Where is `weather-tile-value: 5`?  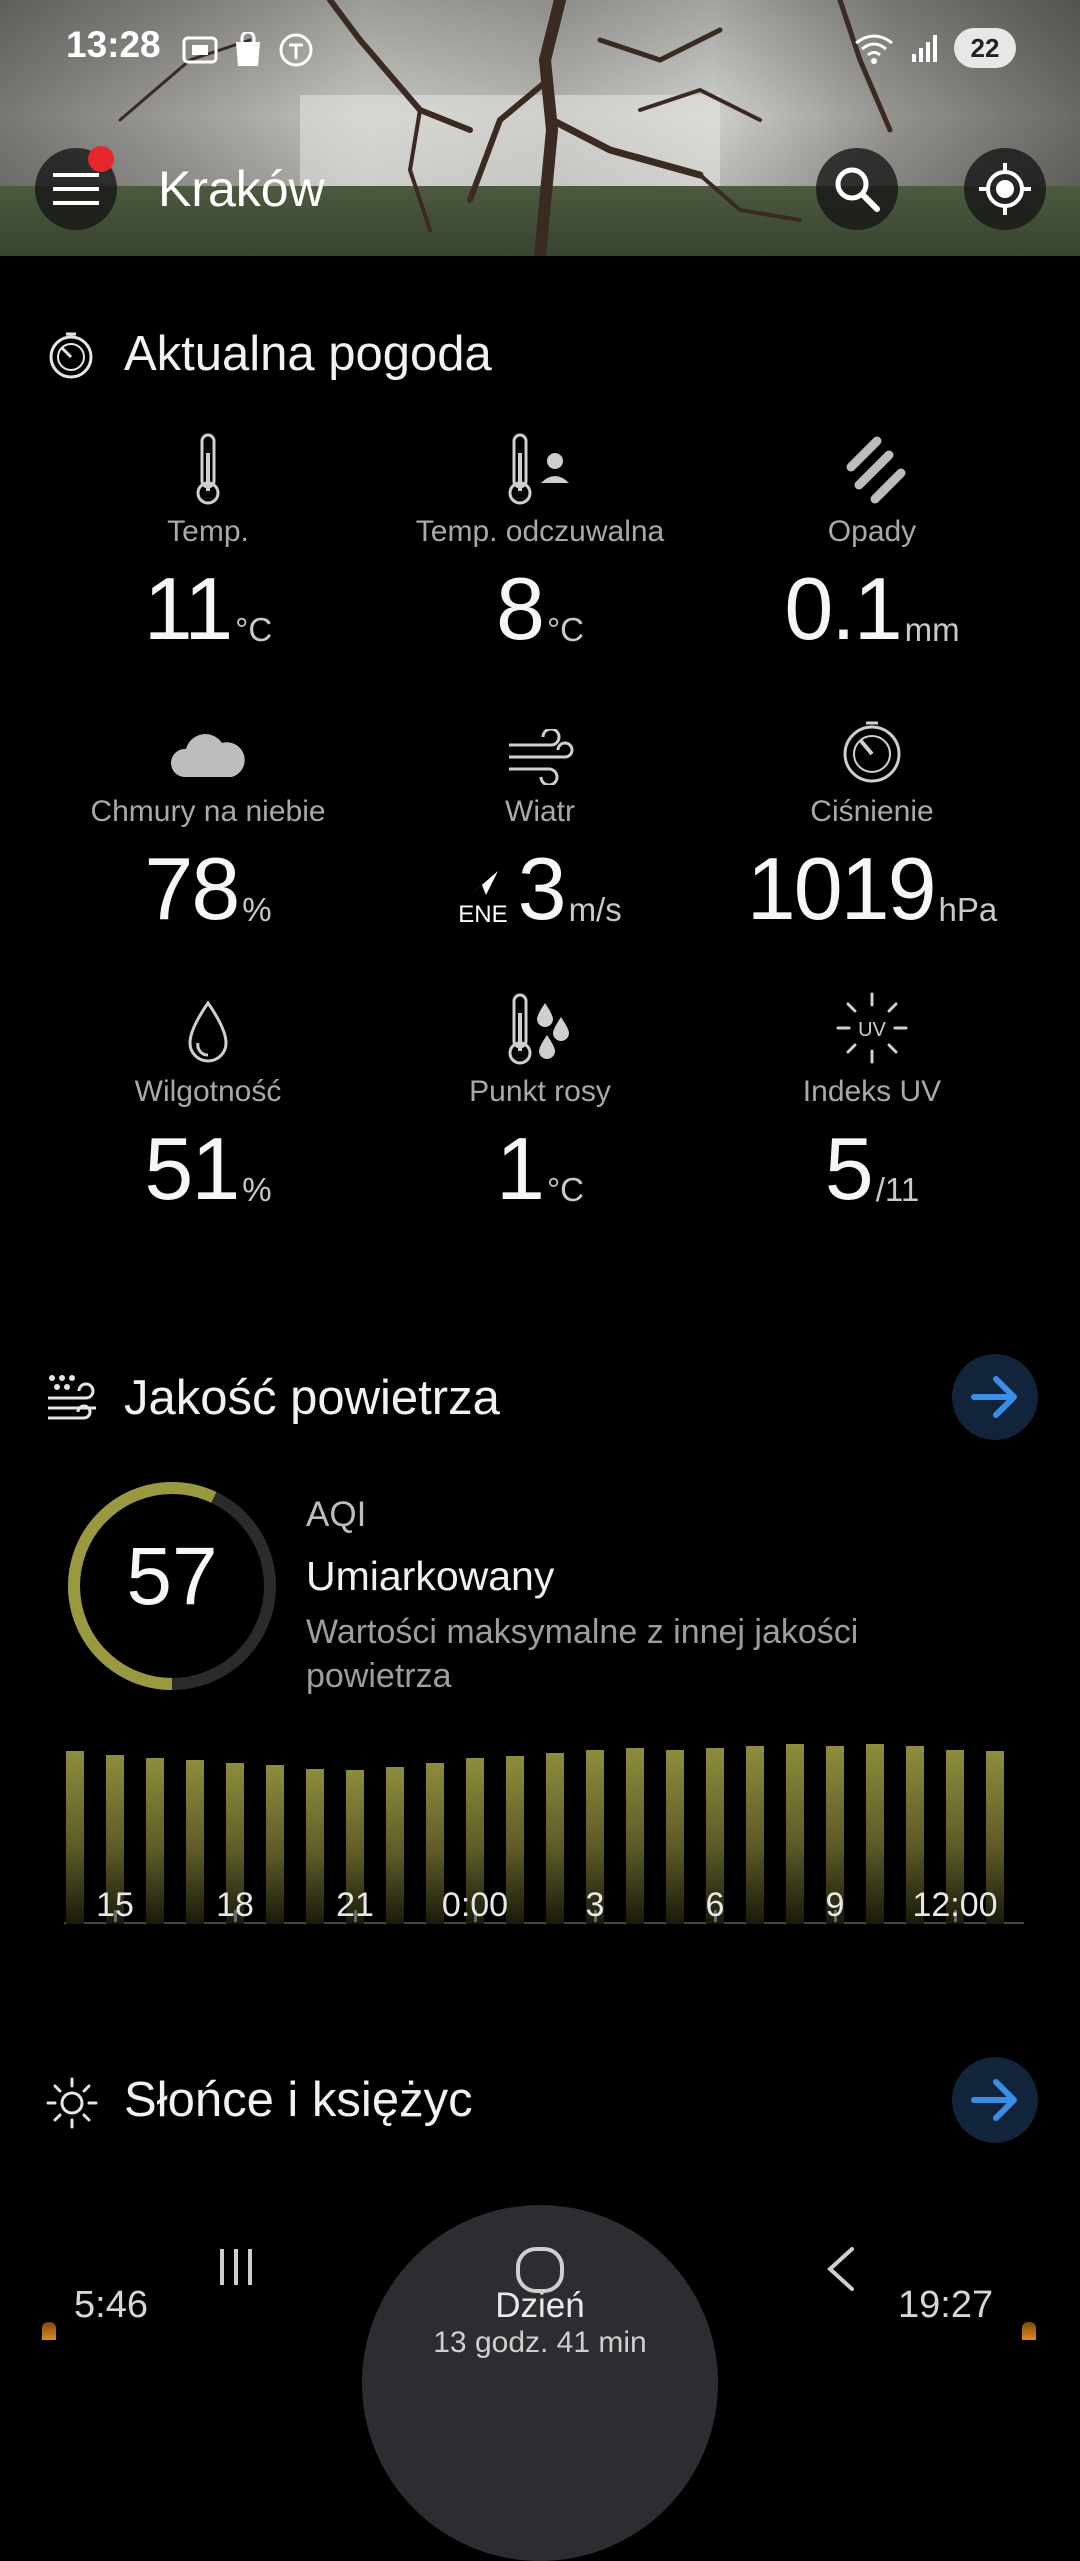
weather-tile-value: 5 is located at coordinates (849, 1168).